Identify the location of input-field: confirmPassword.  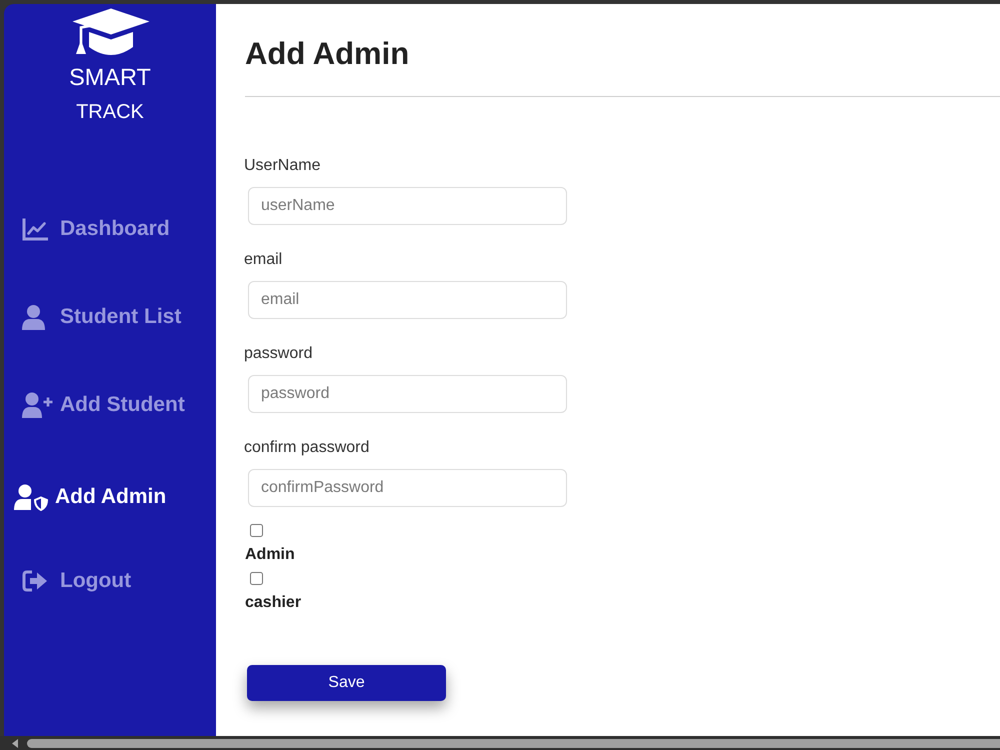
(407, 488).